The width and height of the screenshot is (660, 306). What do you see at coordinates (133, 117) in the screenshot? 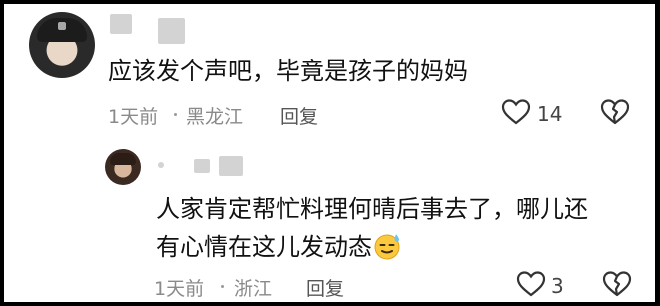
I see `comment-time: 1天前` at bounding box center [133, 117].